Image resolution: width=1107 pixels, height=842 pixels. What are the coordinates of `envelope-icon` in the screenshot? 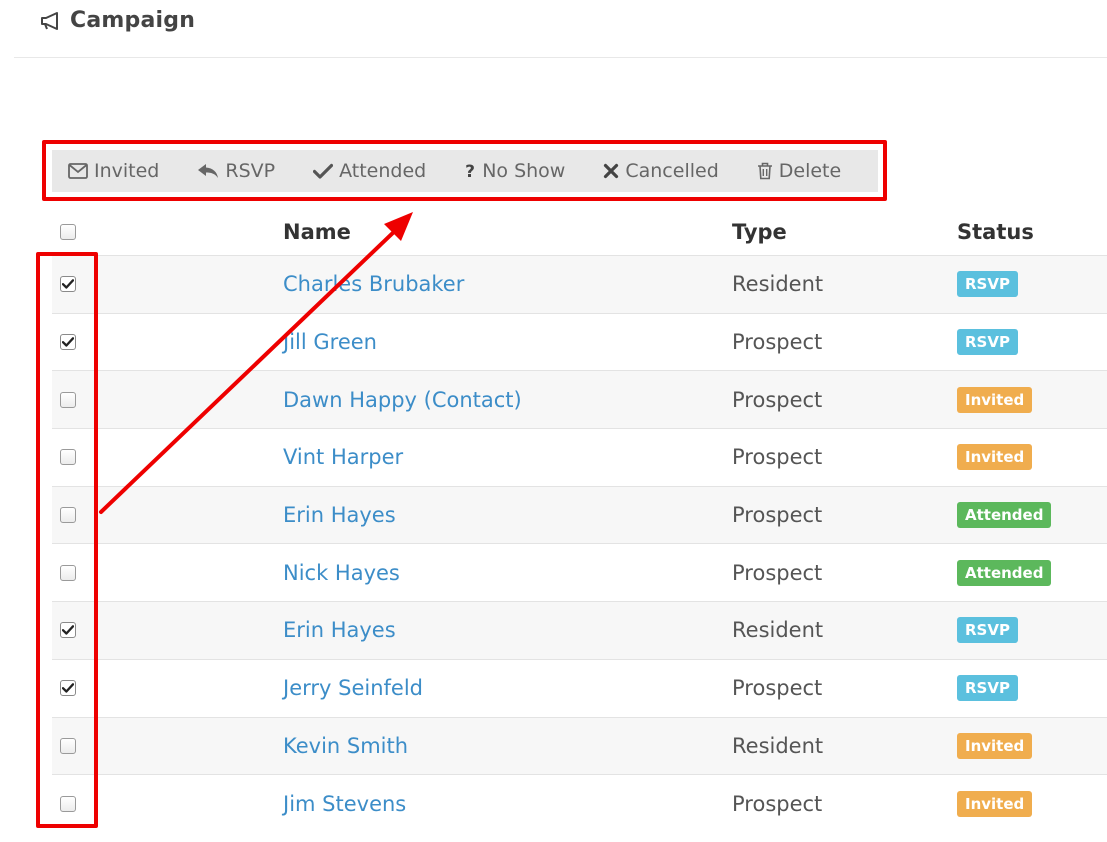 It's located at (78, 171).